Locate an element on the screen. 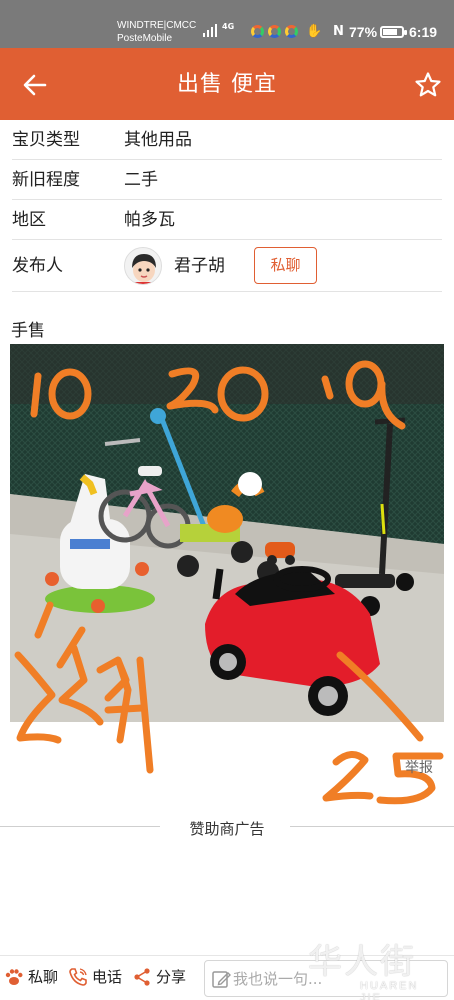 The height and width of the screenshot is (1000, 454). detail-row-region: 地区 帕多瓦 is located at coordinates (227, 220).